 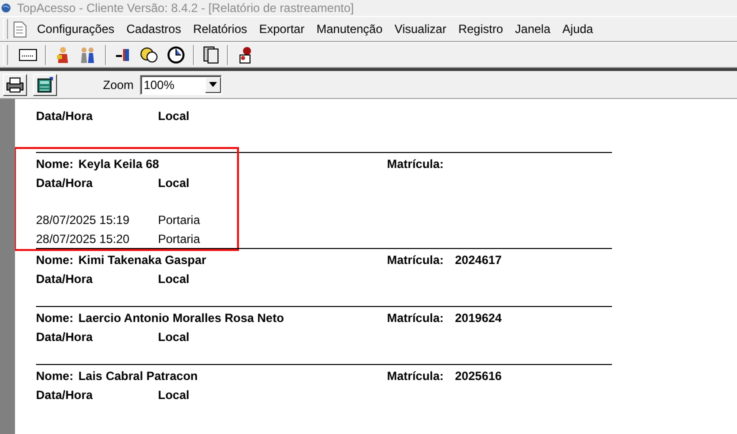 What do you see at coordinates (578, 29) in the screenshot?
I see `menu-item: Ajuda` at bounding box center [578, 29].